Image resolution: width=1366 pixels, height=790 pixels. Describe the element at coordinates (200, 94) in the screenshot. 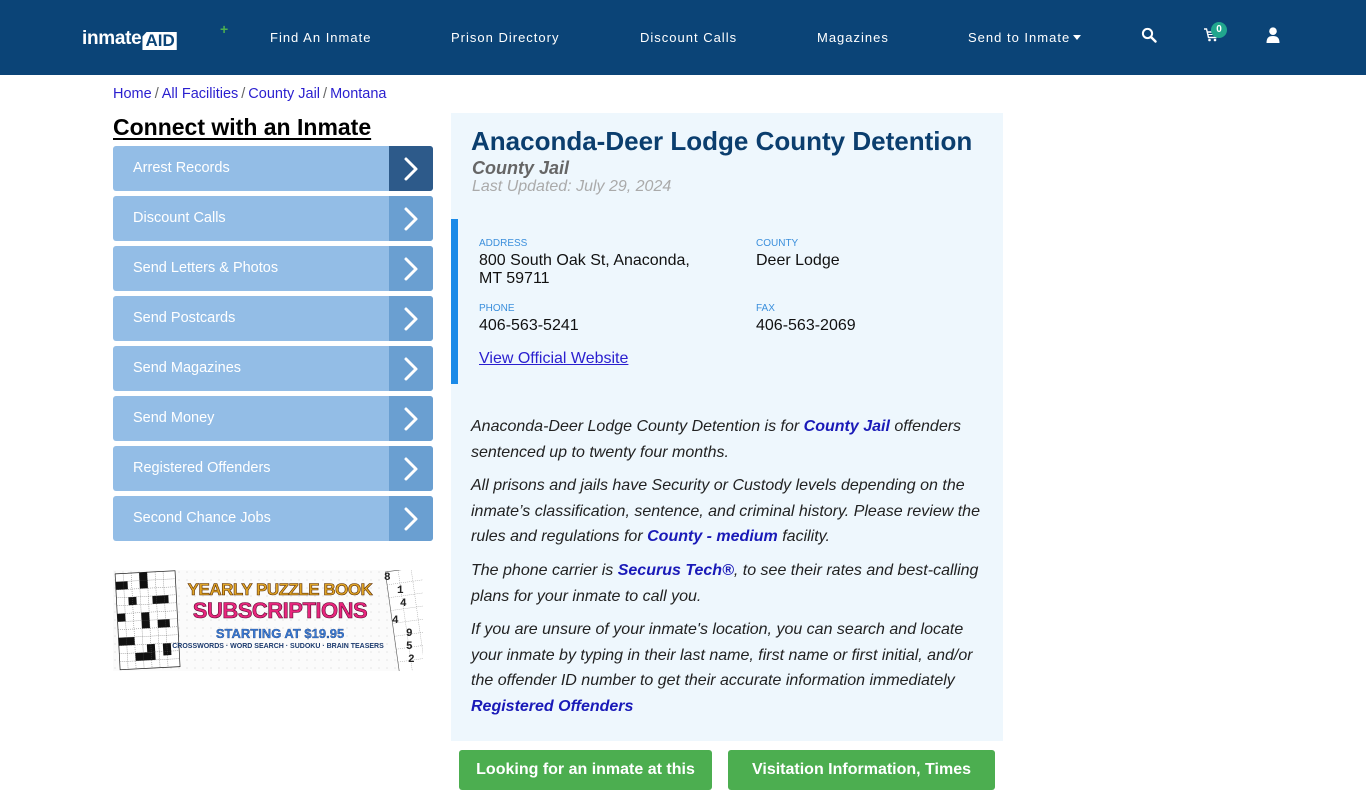

I see `breadcrumb-all-facilities: All Facilities` at that location.